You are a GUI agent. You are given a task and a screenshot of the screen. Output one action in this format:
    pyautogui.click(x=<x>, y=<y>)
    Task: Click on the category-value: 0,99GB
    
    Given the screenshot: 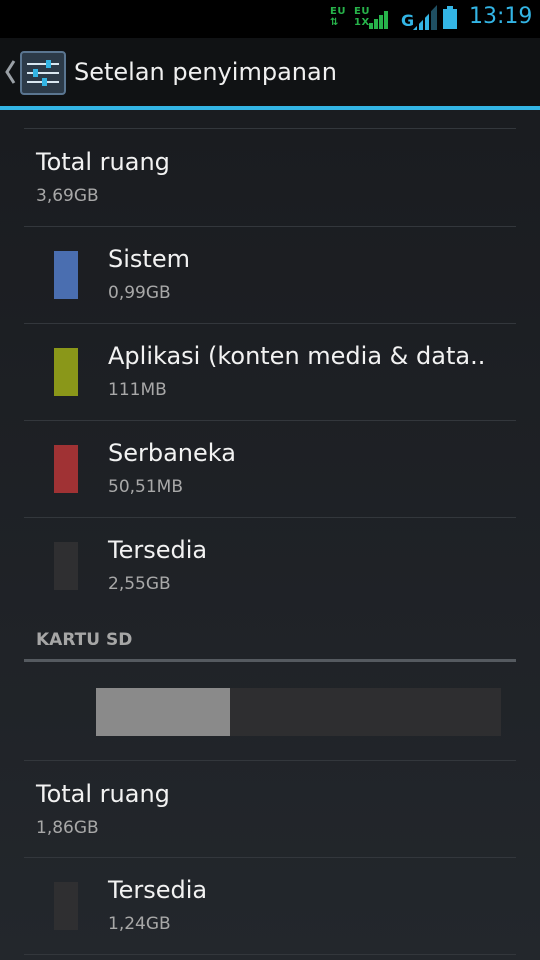 What is the action you would take?
    pyautogui.click(x=139, y=293)
    